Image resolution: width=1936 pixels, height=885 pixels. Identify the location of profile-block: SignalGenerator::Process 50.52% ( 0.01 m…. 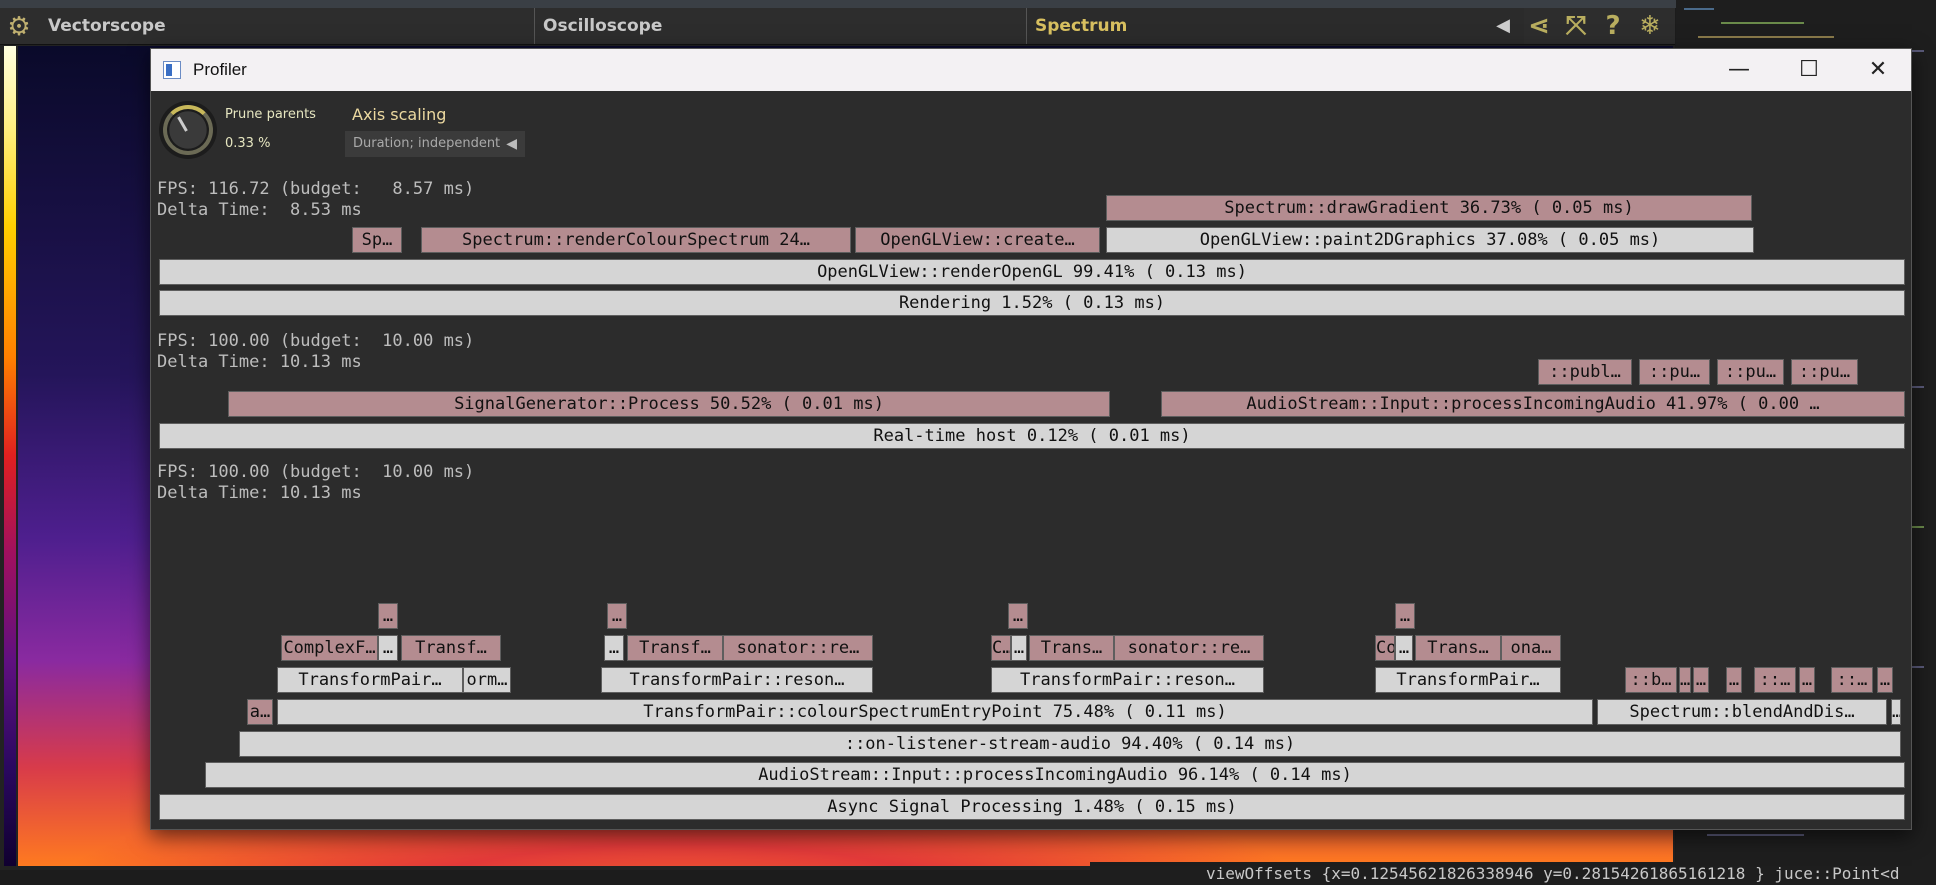
(669, 404).